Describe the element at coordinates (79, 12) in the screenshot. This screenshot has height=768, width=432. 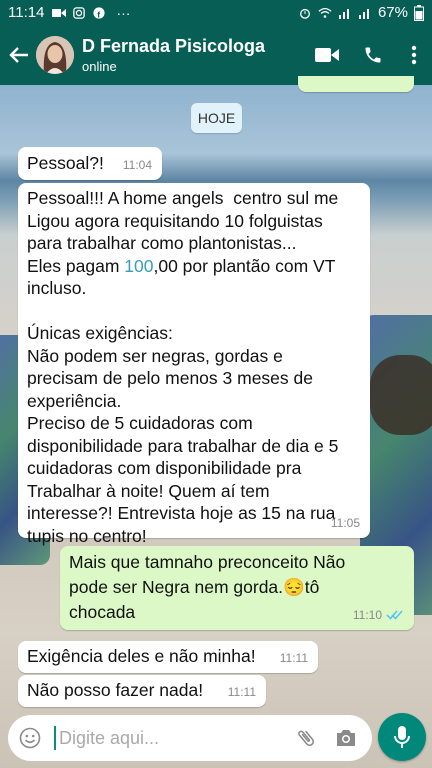
I see `instagram-icon` at that location.